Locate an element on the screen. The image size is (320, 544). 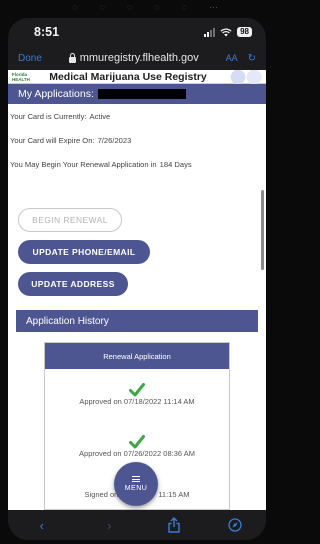
history-entry: Approved on 07/18/2022 11:14 AM is located at coordinates (137, 394).